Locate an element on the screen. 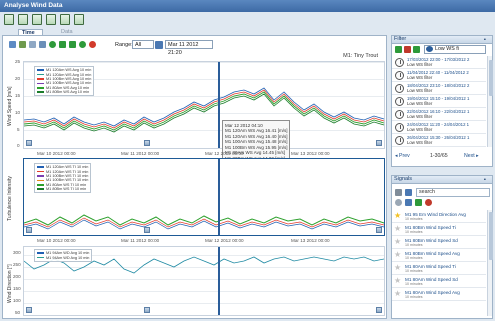  pan-icon is located at coordinates (42, 44).